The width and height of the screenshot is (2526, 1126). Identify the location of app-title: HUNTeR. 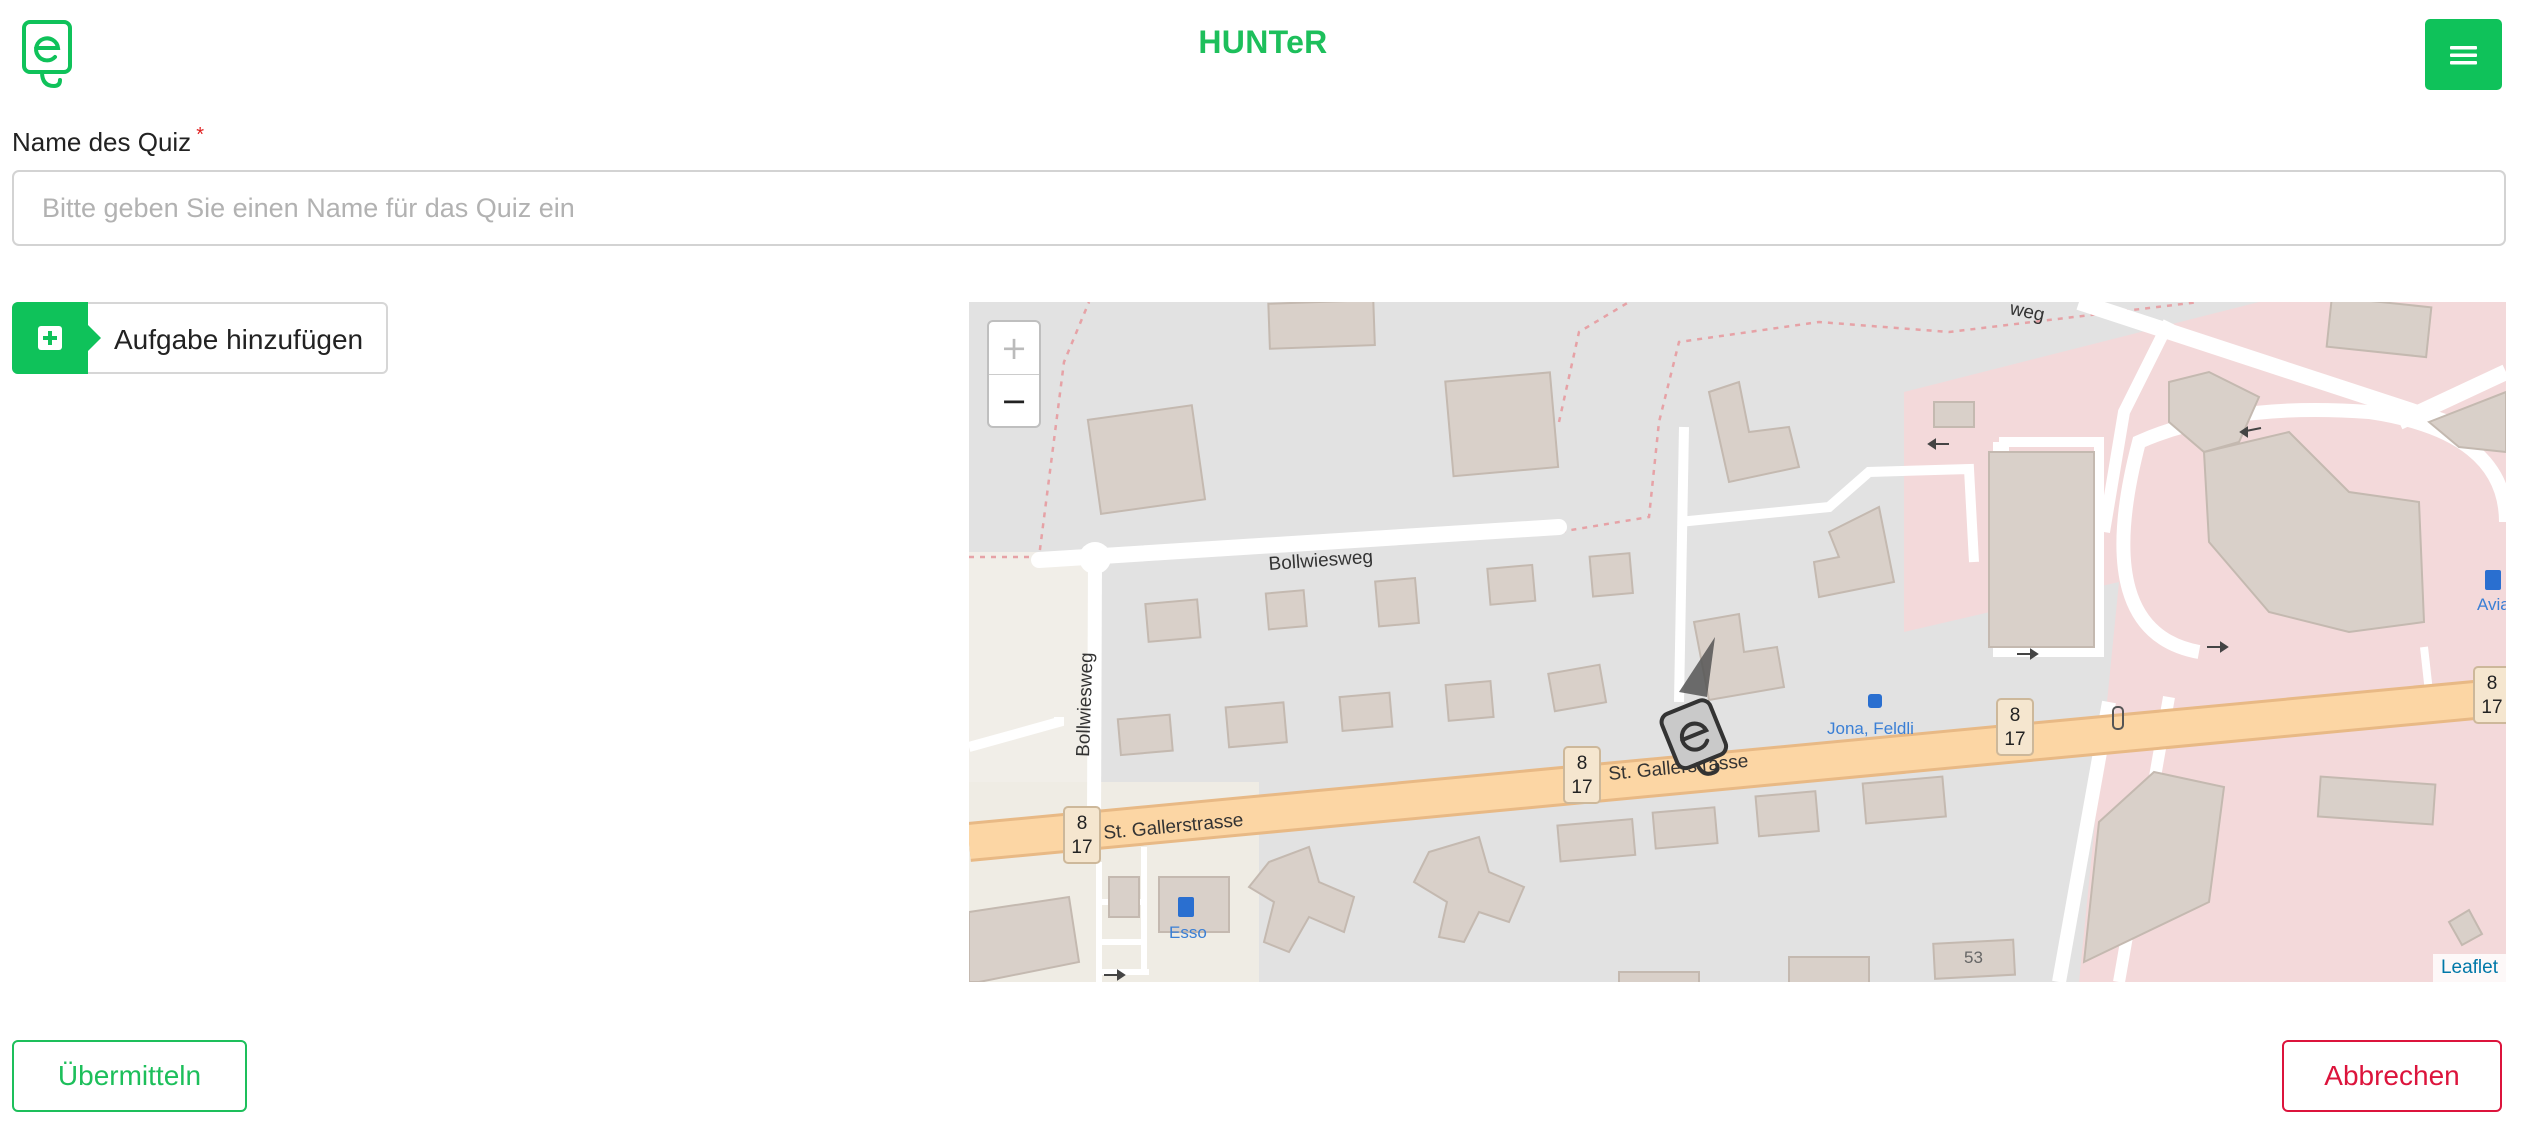
(1263, 42).